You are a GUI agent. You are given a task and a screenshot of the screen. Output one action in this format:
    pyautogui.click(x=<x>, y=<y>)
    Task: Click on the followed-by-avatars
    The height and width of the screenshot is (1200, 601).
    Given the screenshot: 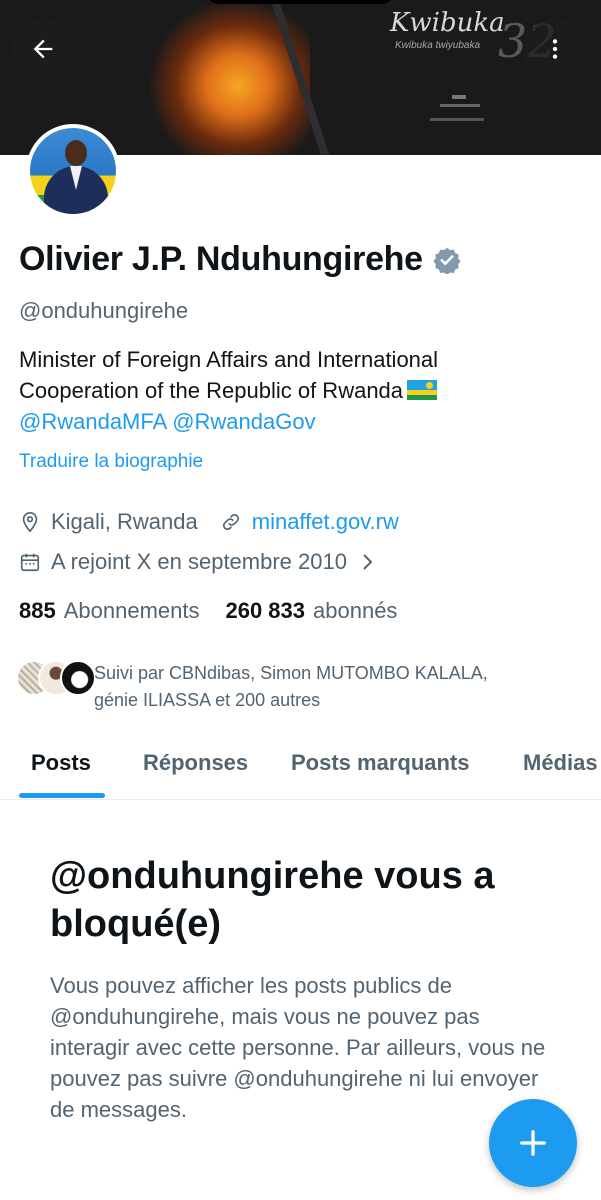 What is the action you would take?
    pyautogui.click(x=56, y=678)
    